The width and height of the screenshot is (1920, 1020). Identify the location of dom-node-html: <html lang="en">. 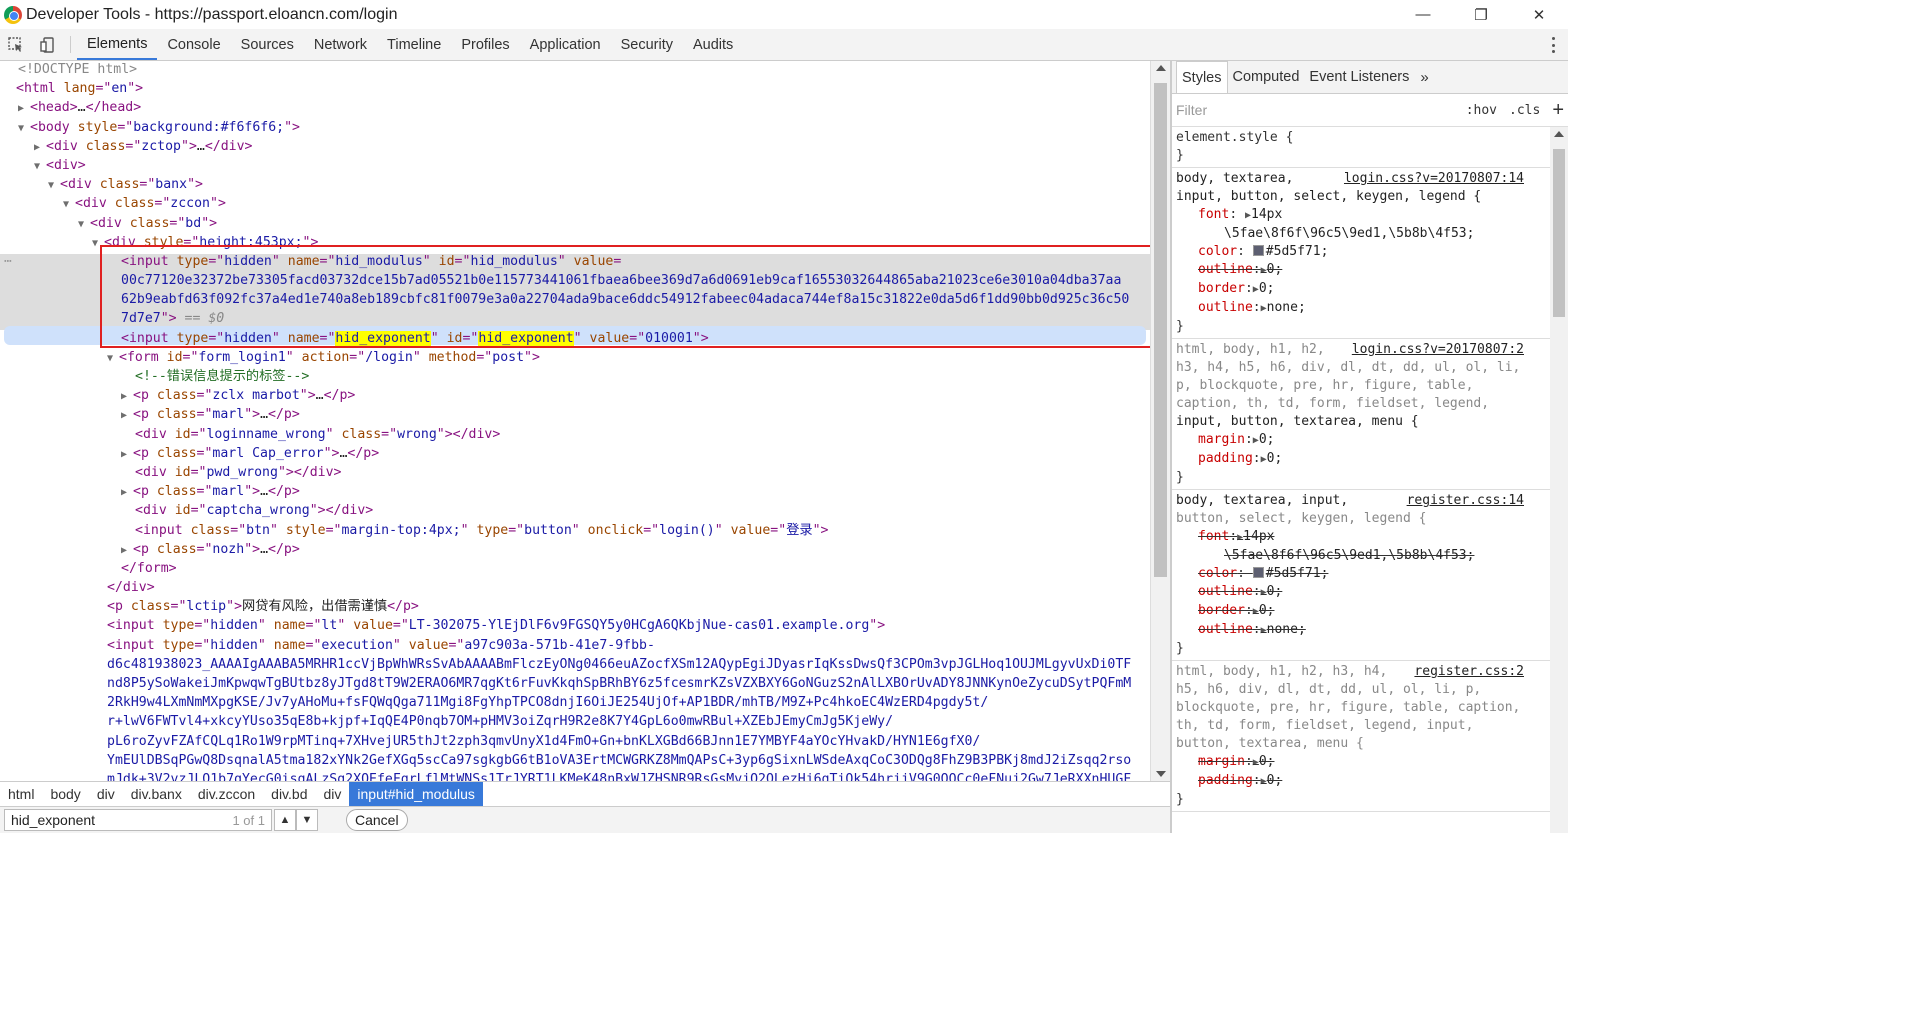
(575, 88).